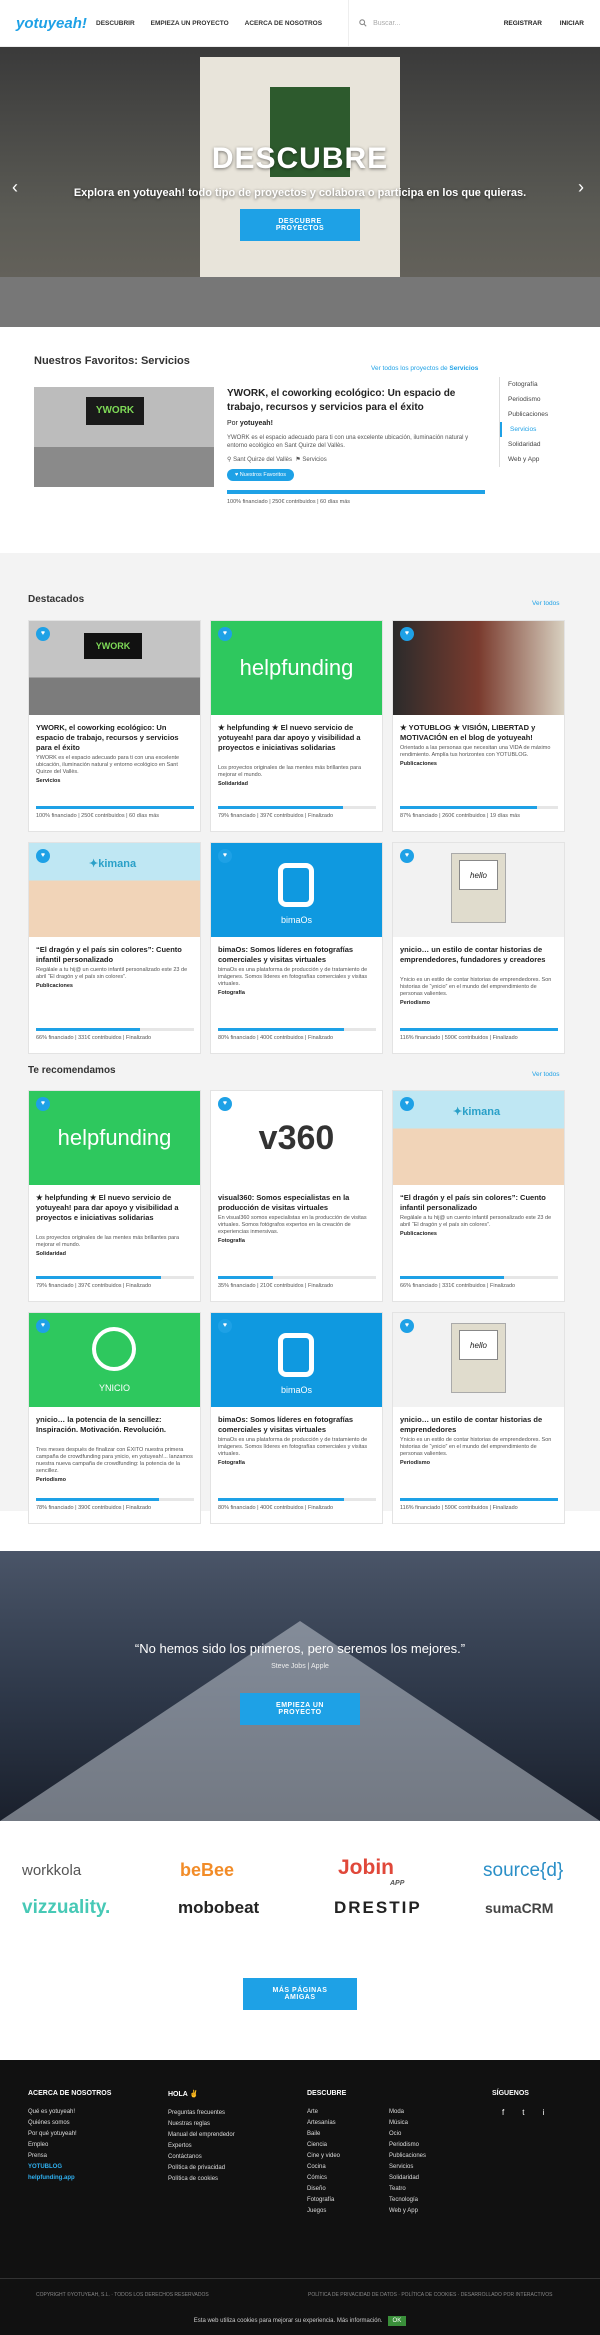 This screenshot has width=600, height=2335. What do you see at coordinates (190, 23) in the screenshot?
I see `nav-start-project: EMPIEZA UN PROYECTO` at bounding box center [190, 23].